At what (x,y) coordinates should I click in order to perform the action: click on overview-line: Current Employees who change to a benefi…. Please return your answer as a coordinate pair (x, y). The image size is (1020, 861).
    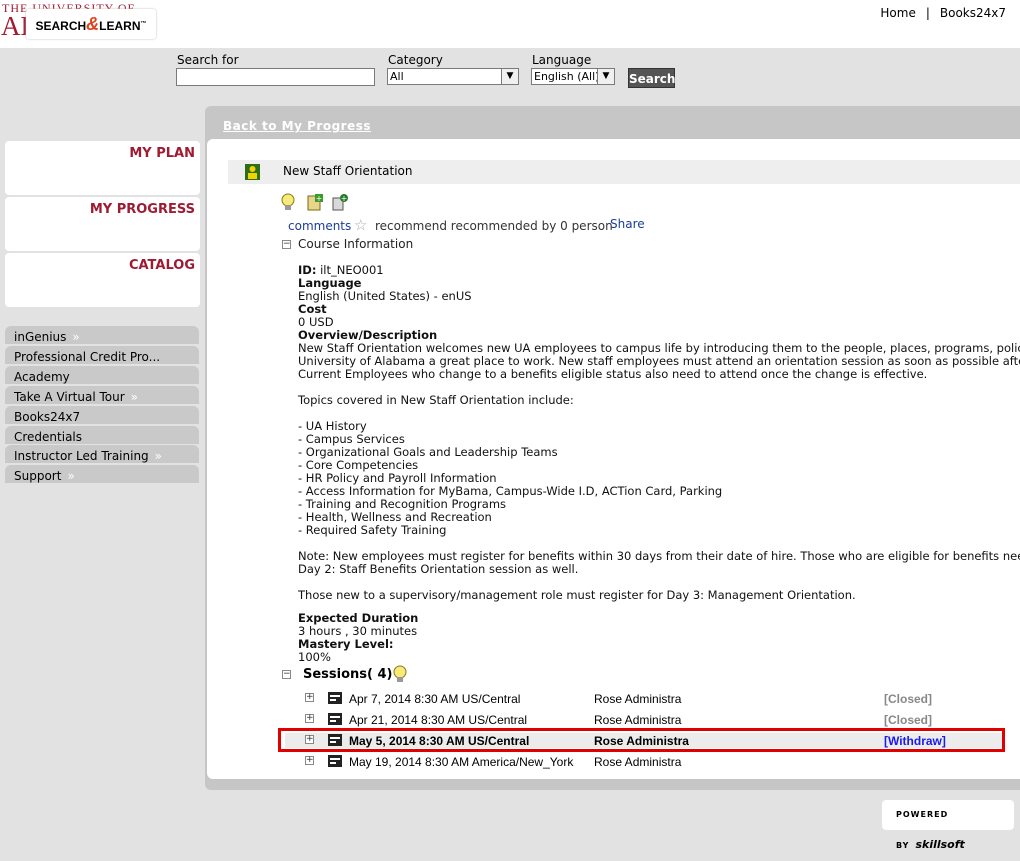
    Looking at the image, I should click on (613, 374).